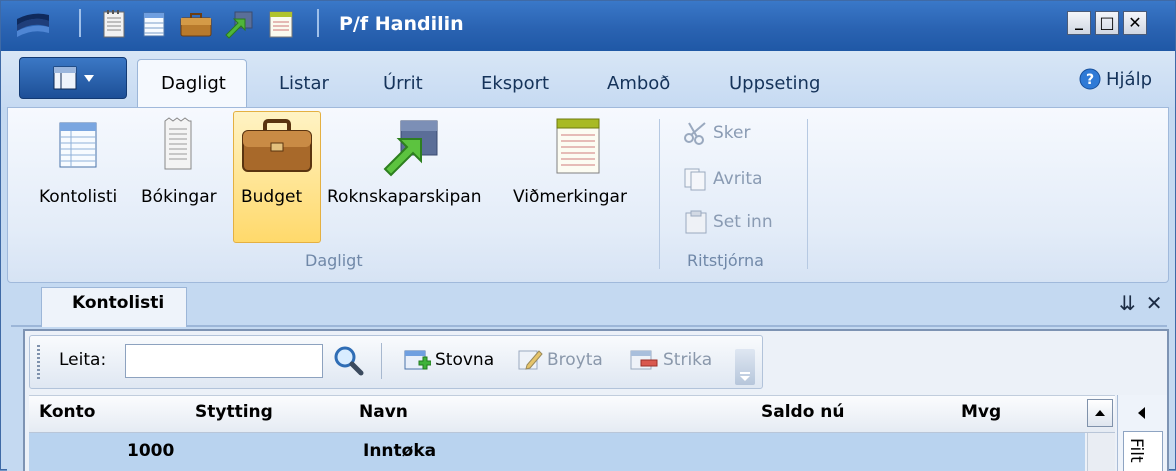 The height and width of the screenshot is (471, 1176). Describe the element at coordinates (410, 148) in the screenshot. I see `export-arrow-icon` at that location.